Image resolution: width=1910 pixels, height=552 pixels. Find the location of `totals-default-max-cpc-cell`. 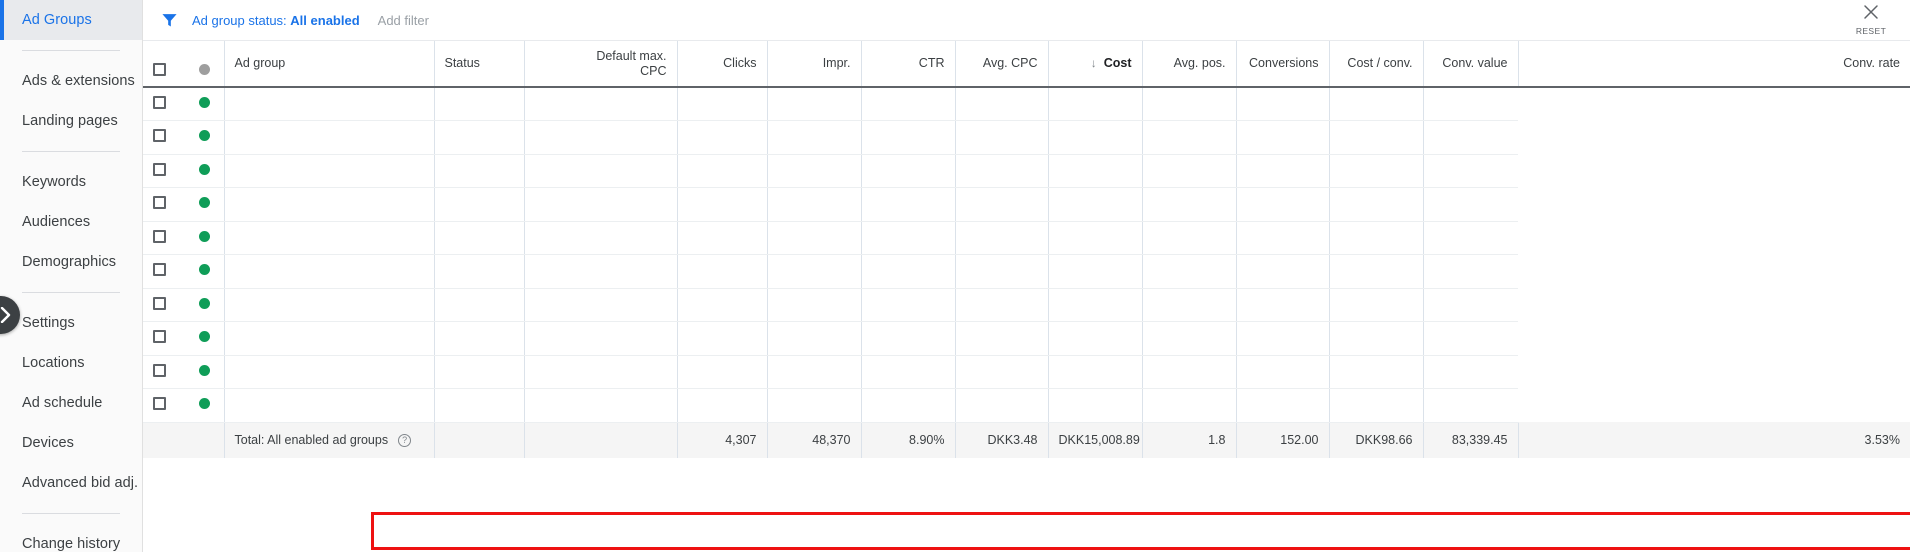

totals-default-max-cpc-cell is located at coordinates (600, 440).